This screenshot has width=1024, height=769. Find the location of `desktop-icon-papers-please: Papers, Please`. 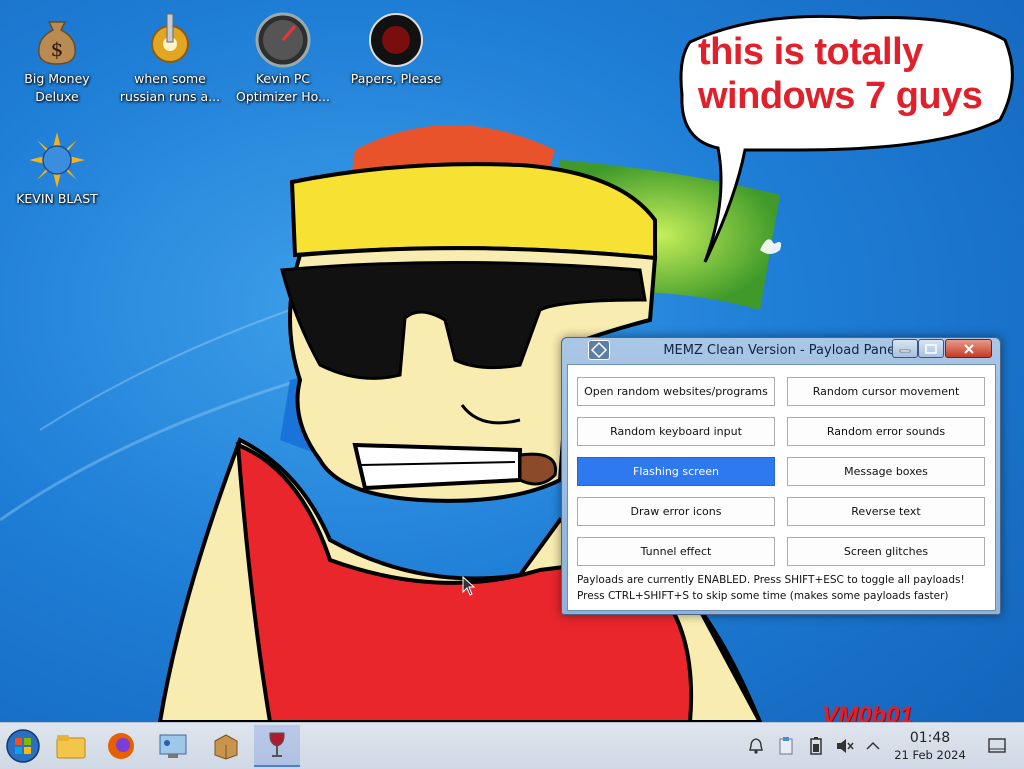

desktop-icon-papers-please: Papers, Please is located at coordinates (396, 46).